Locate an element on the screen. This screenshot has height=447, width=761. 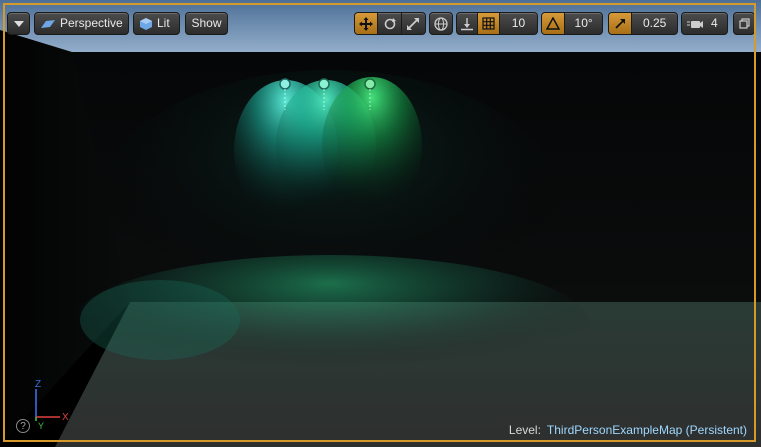
grid-snap-value: 10 is located at coordinates (518, 23).